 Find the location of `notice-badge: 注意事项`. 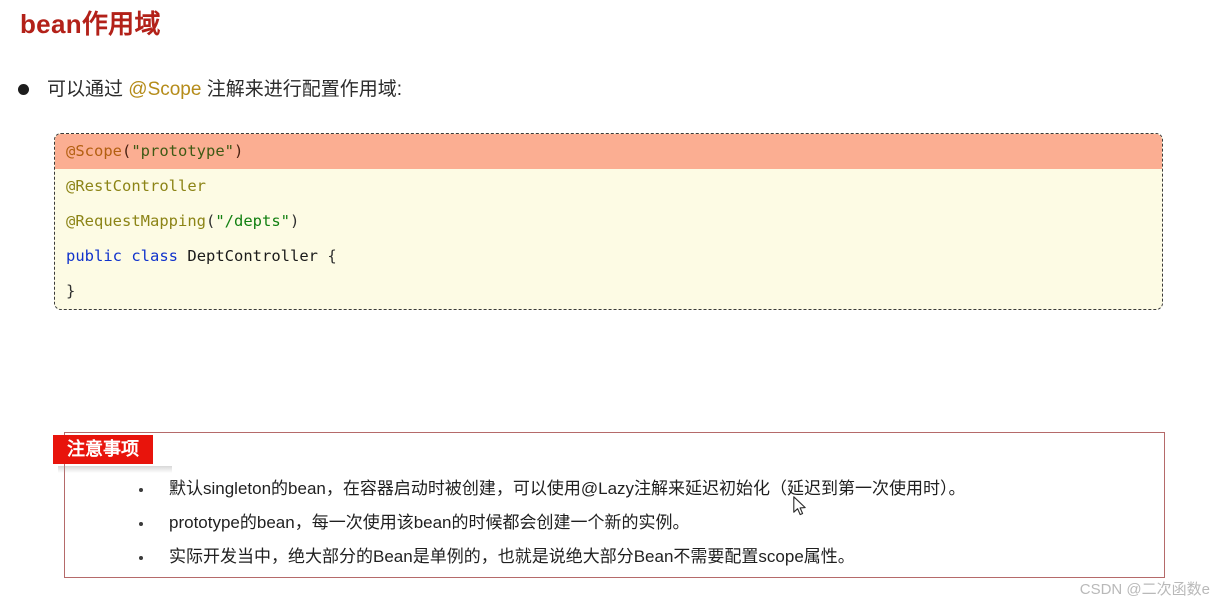

notice-badge: 注意事项 is located at coordinates (103, 449).